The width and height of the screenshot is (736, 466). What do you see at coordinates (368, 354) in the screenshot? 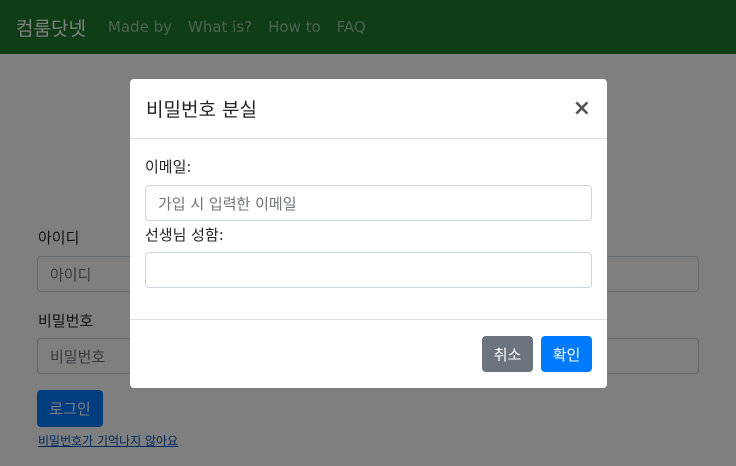
I see `modal-footer: 취소 확인` at bounding box center [368, 354].